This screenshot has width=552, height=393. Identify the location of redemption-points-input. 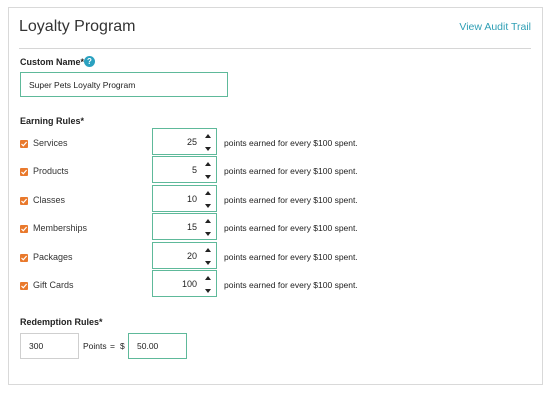
(49, 346).